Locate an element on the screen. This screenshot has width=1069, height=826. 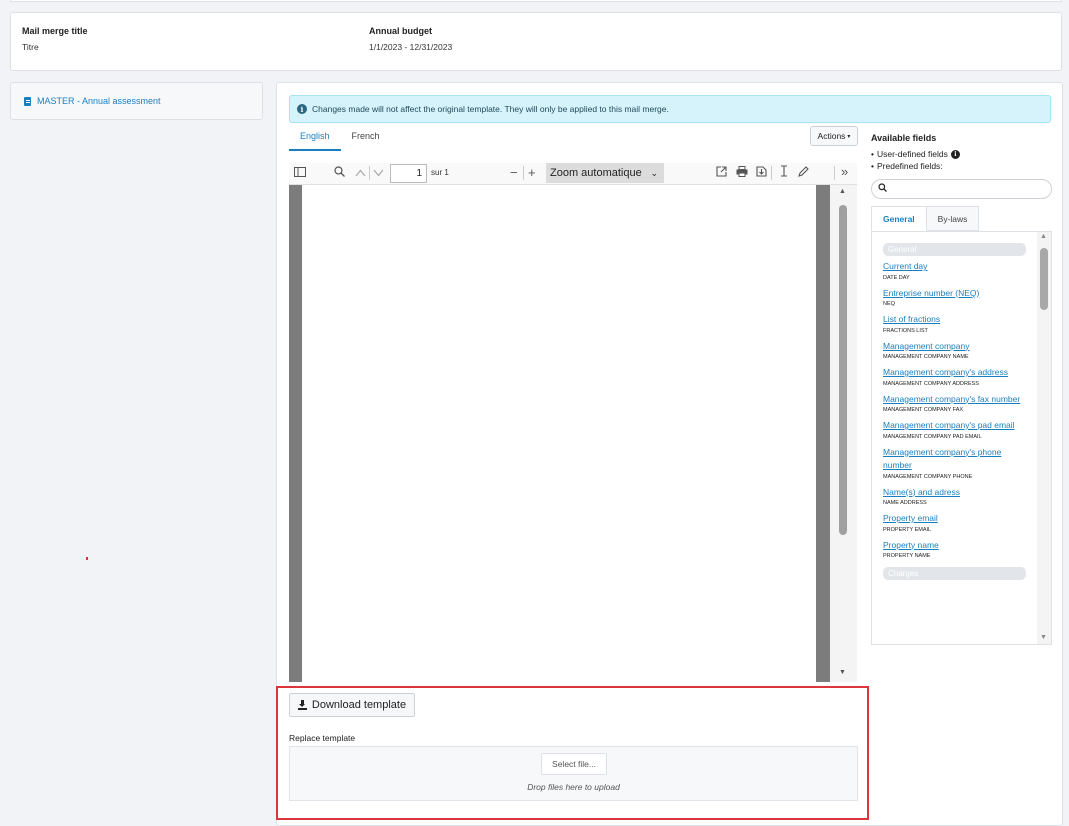
open-file-icon is located at coordinates (721, 174).